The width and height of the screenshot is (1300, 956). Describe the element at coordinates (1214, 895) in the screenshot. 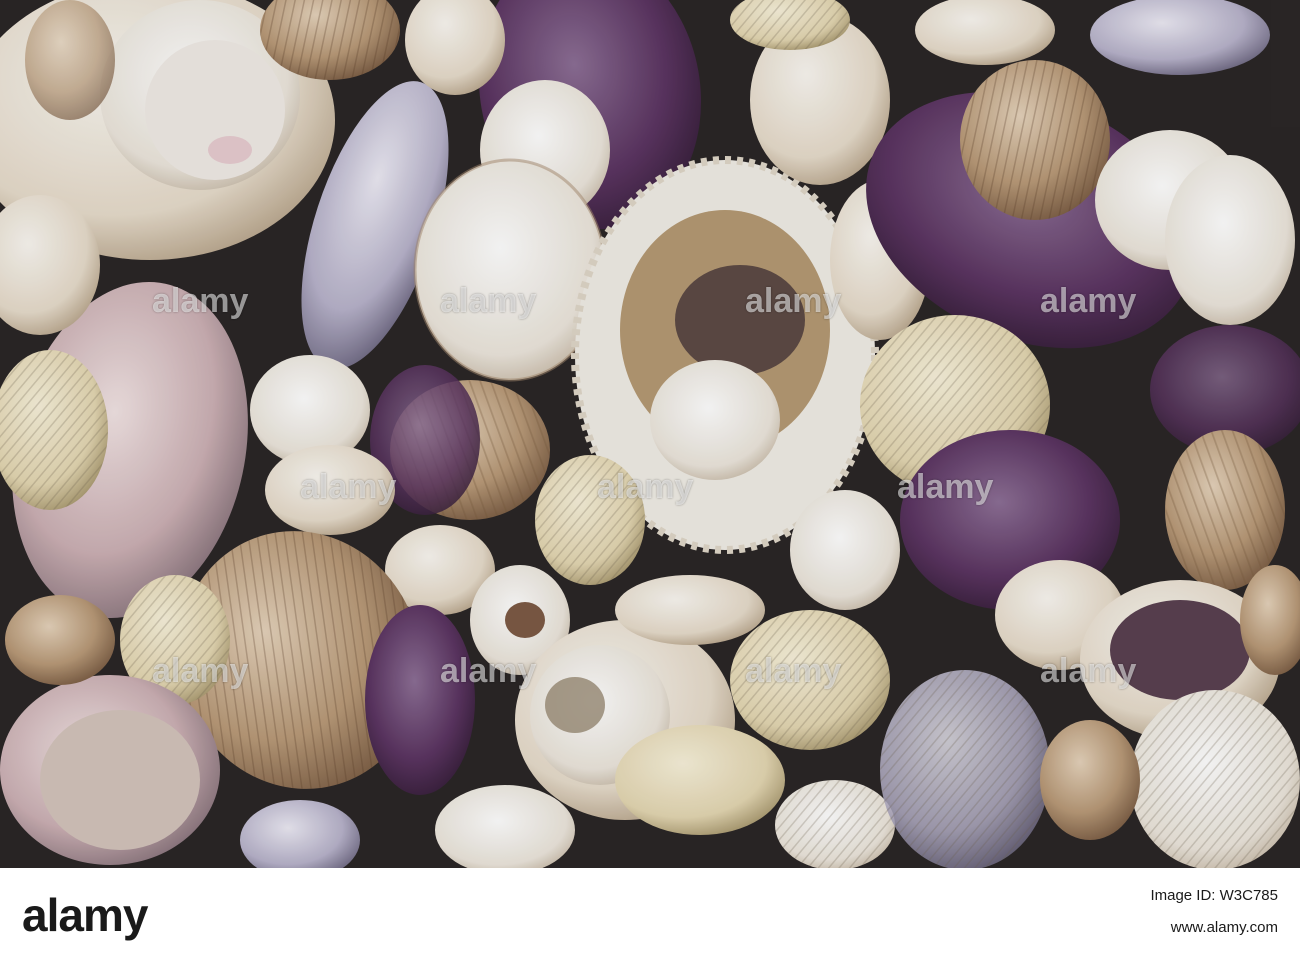

I see `image-id-label: Image ID: W3C785` at that location.